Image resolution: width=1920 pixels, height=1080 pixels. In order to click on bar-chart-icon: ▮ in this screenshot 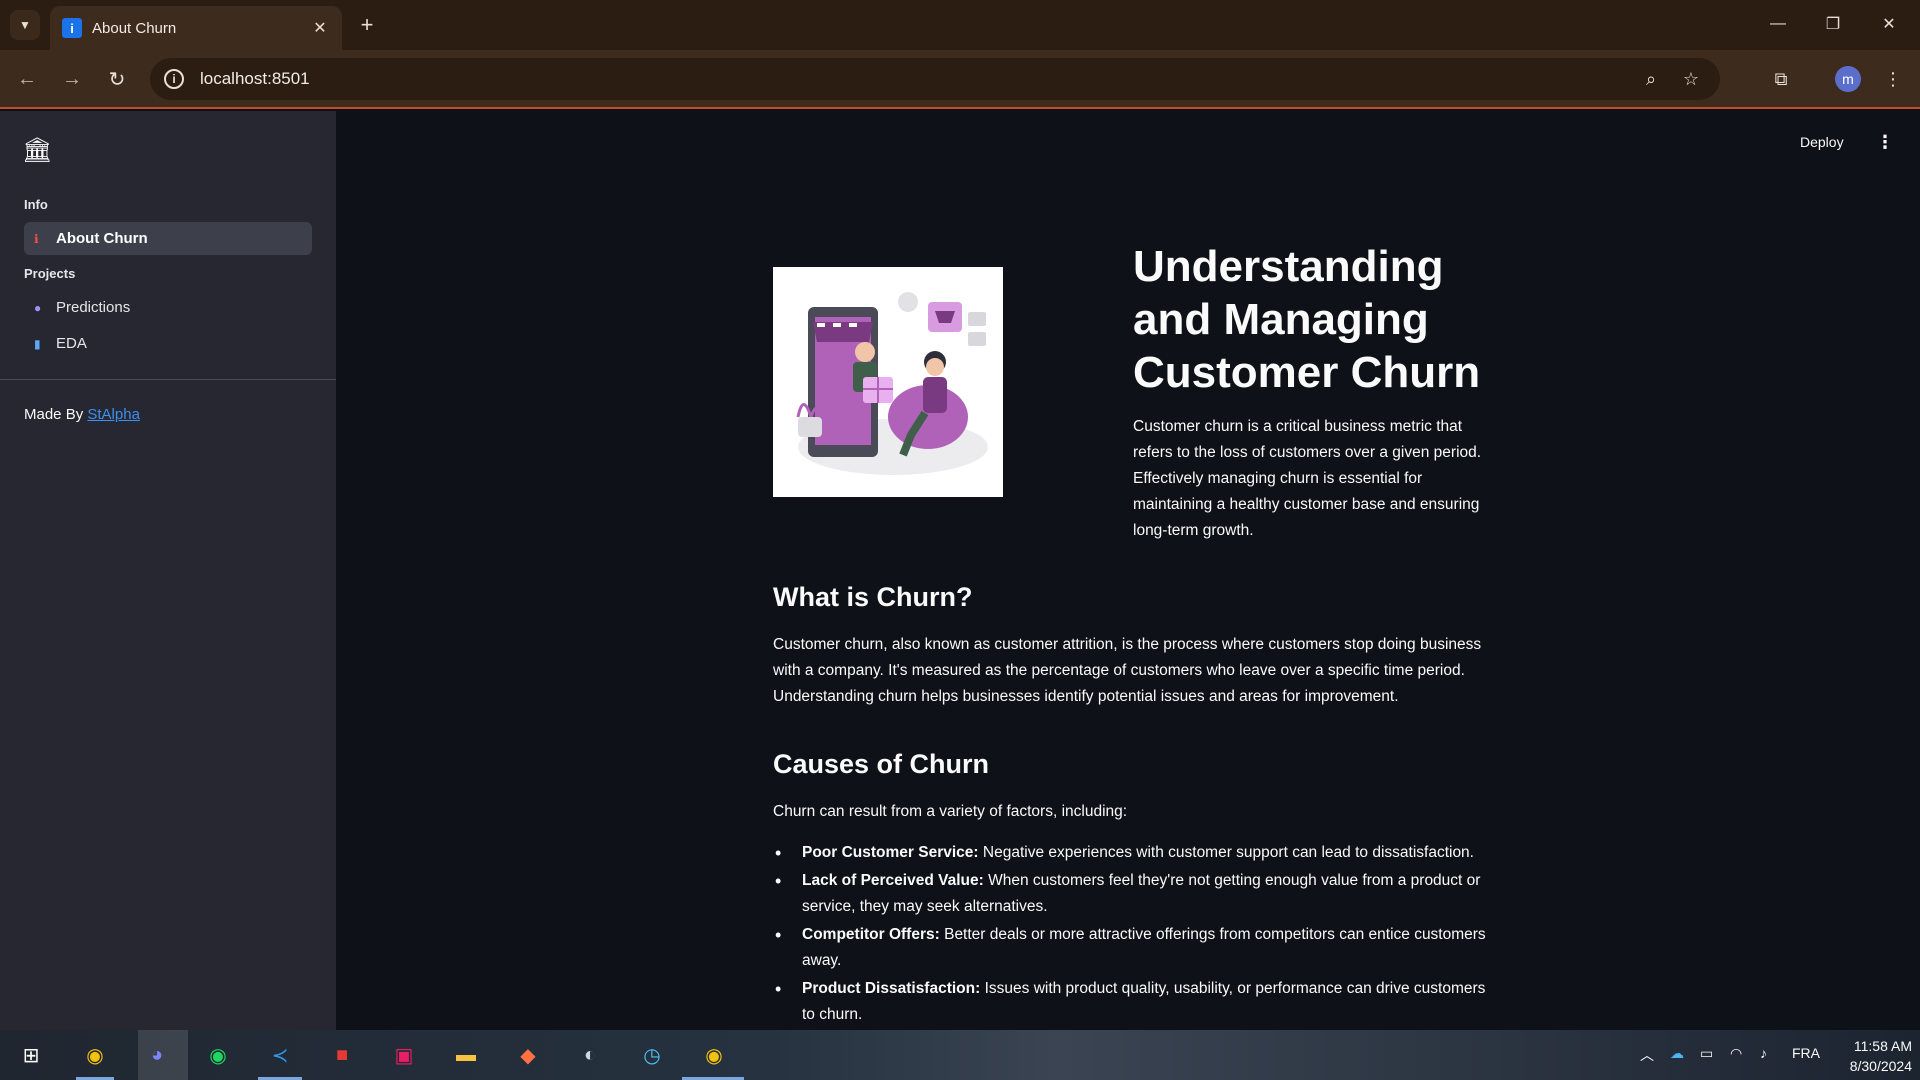, I will do `click(37, 343)`.